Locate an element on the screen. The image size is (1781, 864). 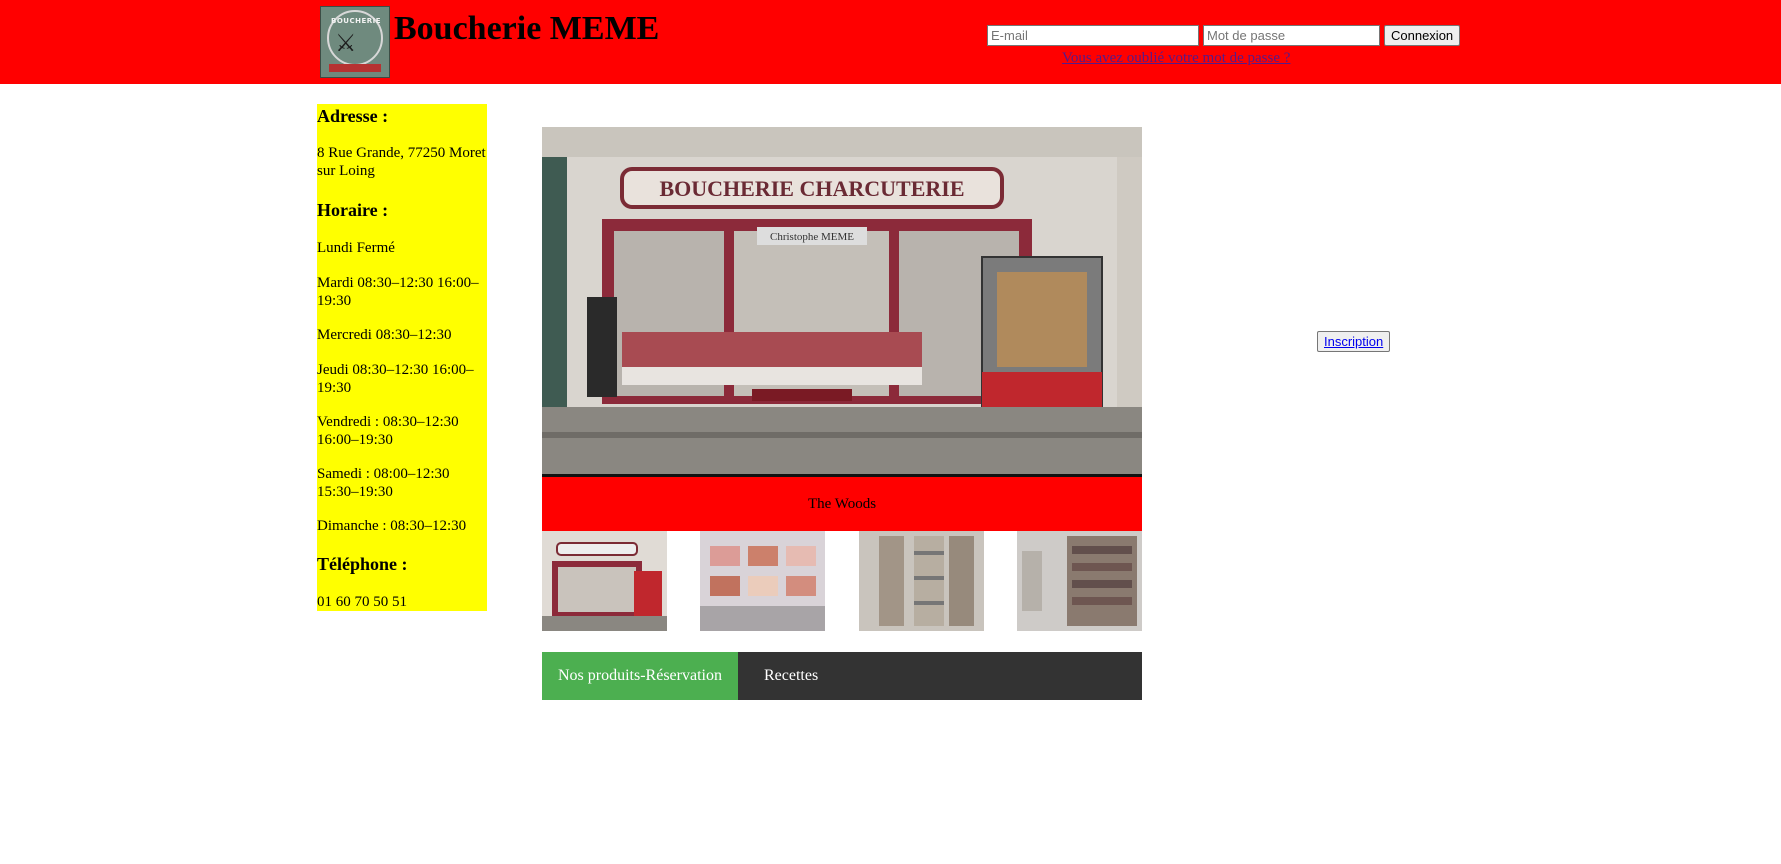
slide-caption: The Woods is located at coordinates (842, 504).